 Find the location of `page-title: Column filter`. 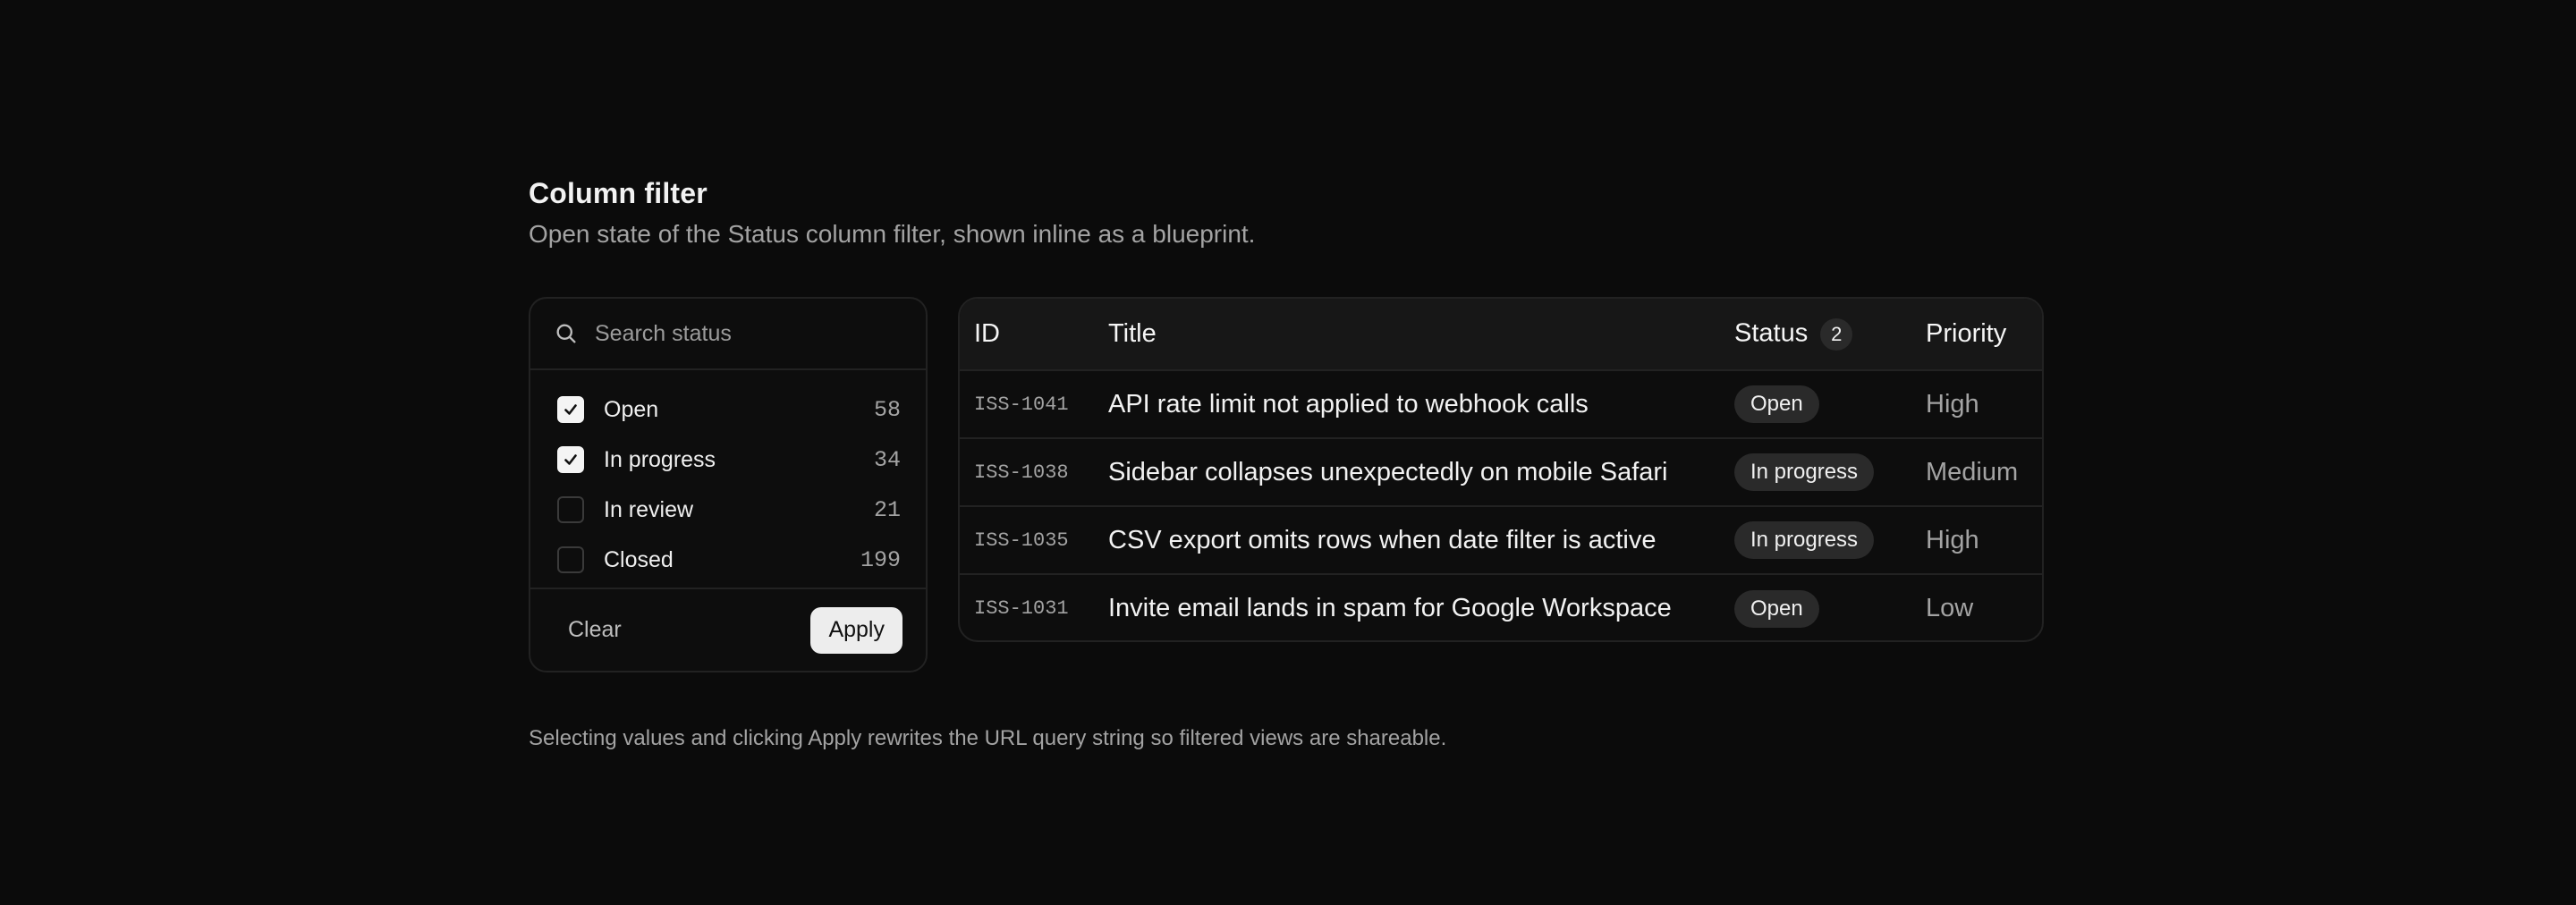

page-title: Column filter is located at coordinates (618, 193).